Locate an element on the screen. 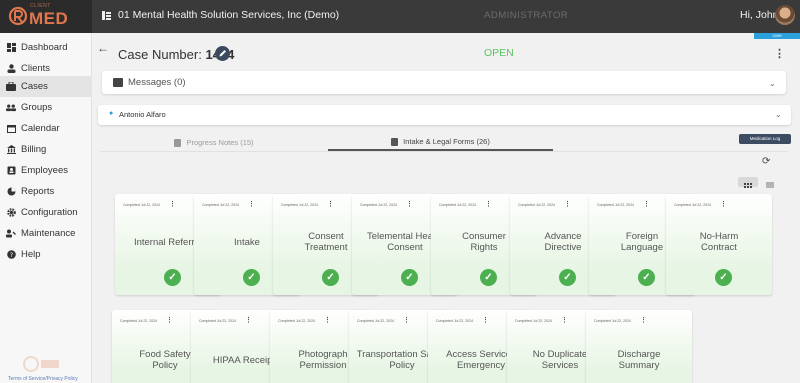  gear-icon is located at coordinates (11, 213).